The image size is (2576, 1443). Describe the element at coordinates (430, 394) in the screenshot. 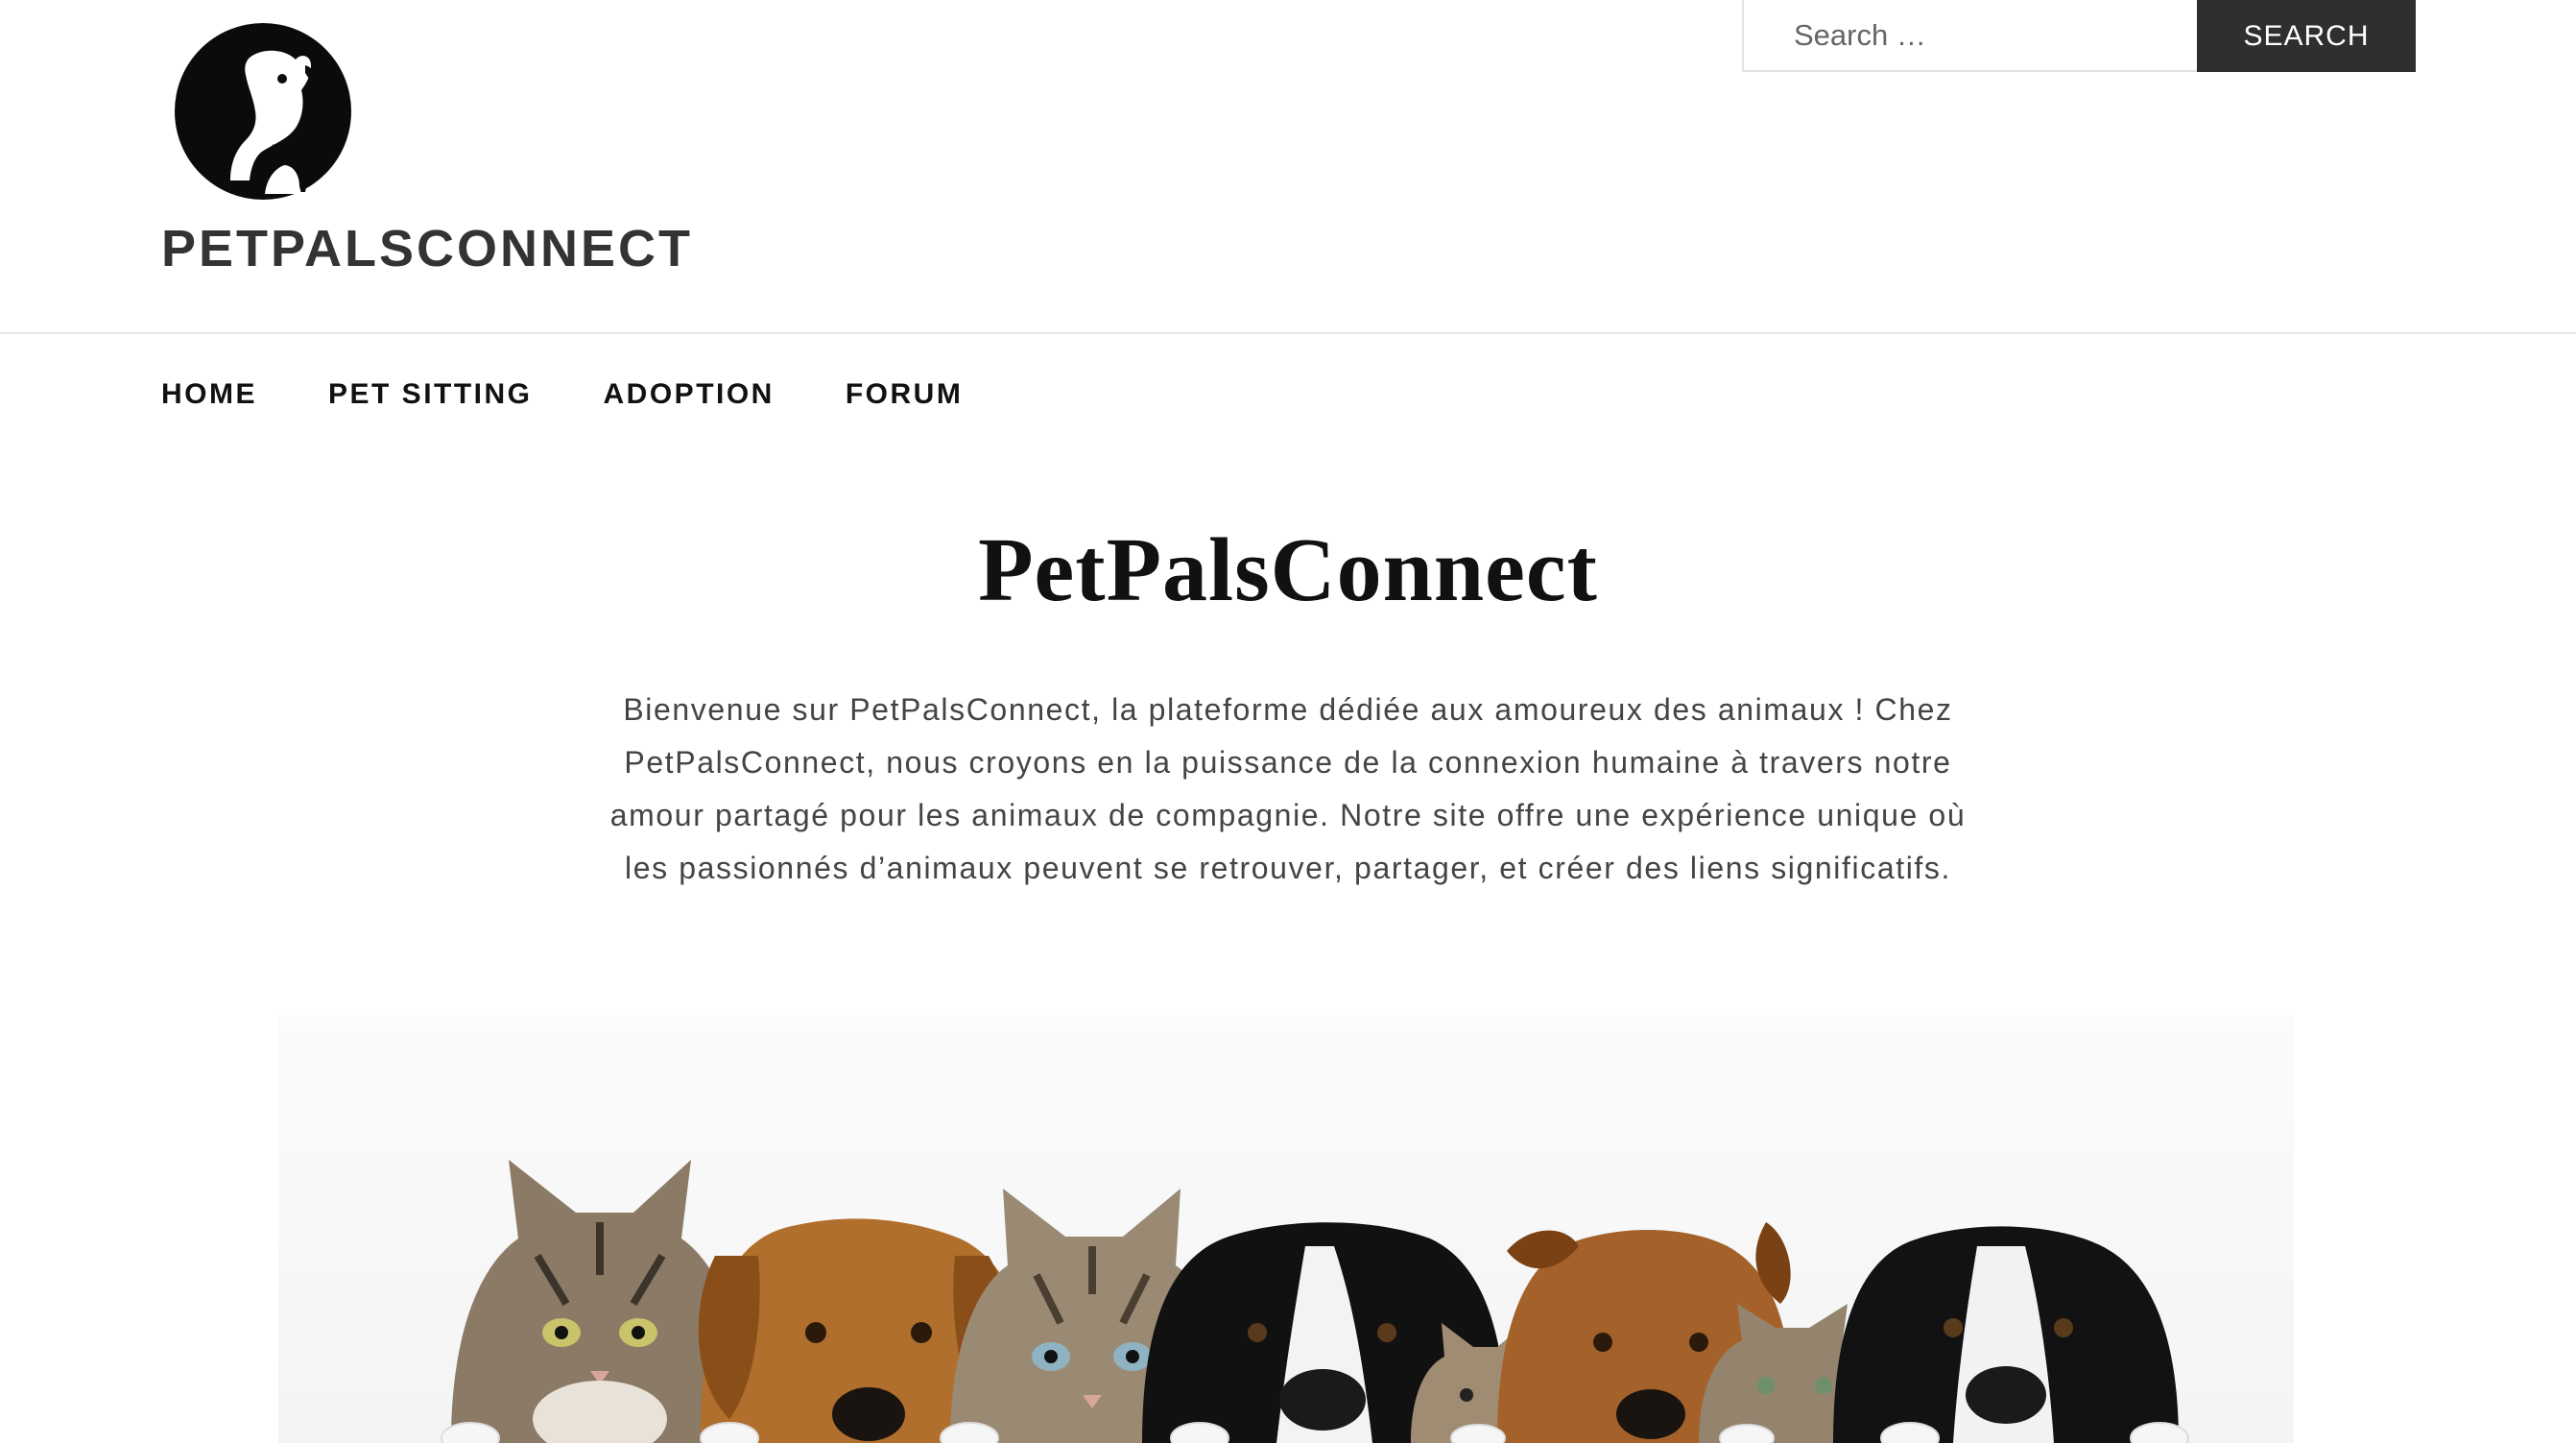

I see `nav-item-pet-sitting: PET SITTING` at that location.